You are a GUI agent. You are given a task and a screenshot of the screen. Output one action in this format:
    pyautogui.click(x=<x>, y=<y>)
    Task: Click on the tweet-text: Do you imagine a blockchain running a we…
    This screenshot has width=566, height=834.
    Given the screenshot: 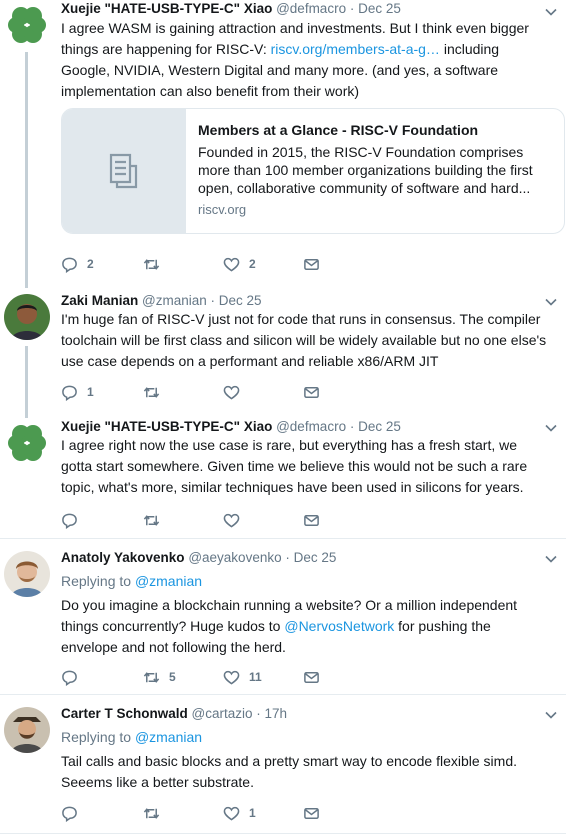 What is the action you would take?
    pyautogui.click(x=306, y=626)
    